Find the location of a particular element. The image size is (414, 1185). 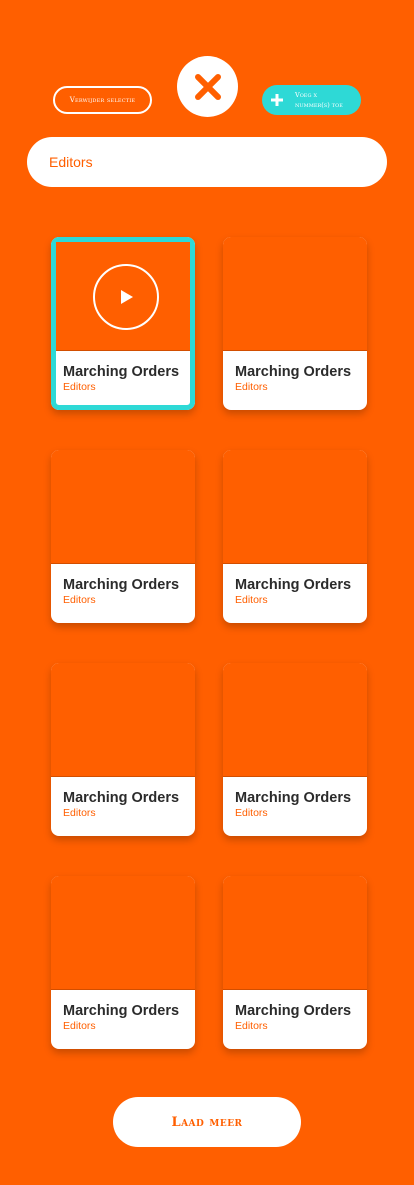

load-more-button: Laad meer is located at coordinates (207, 1122).